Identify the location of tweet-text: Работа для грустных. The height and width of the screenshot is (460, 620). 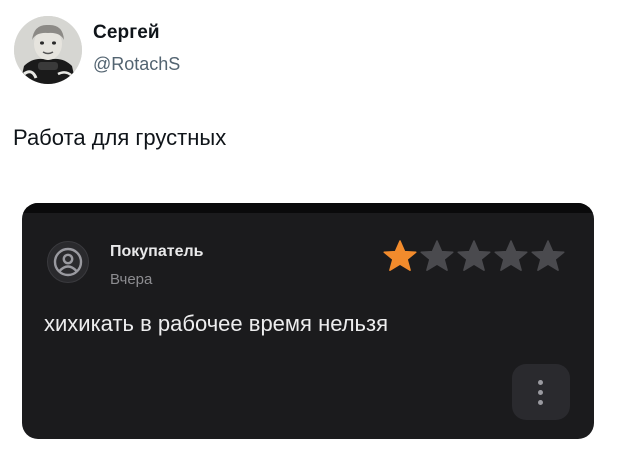
(120, 137).